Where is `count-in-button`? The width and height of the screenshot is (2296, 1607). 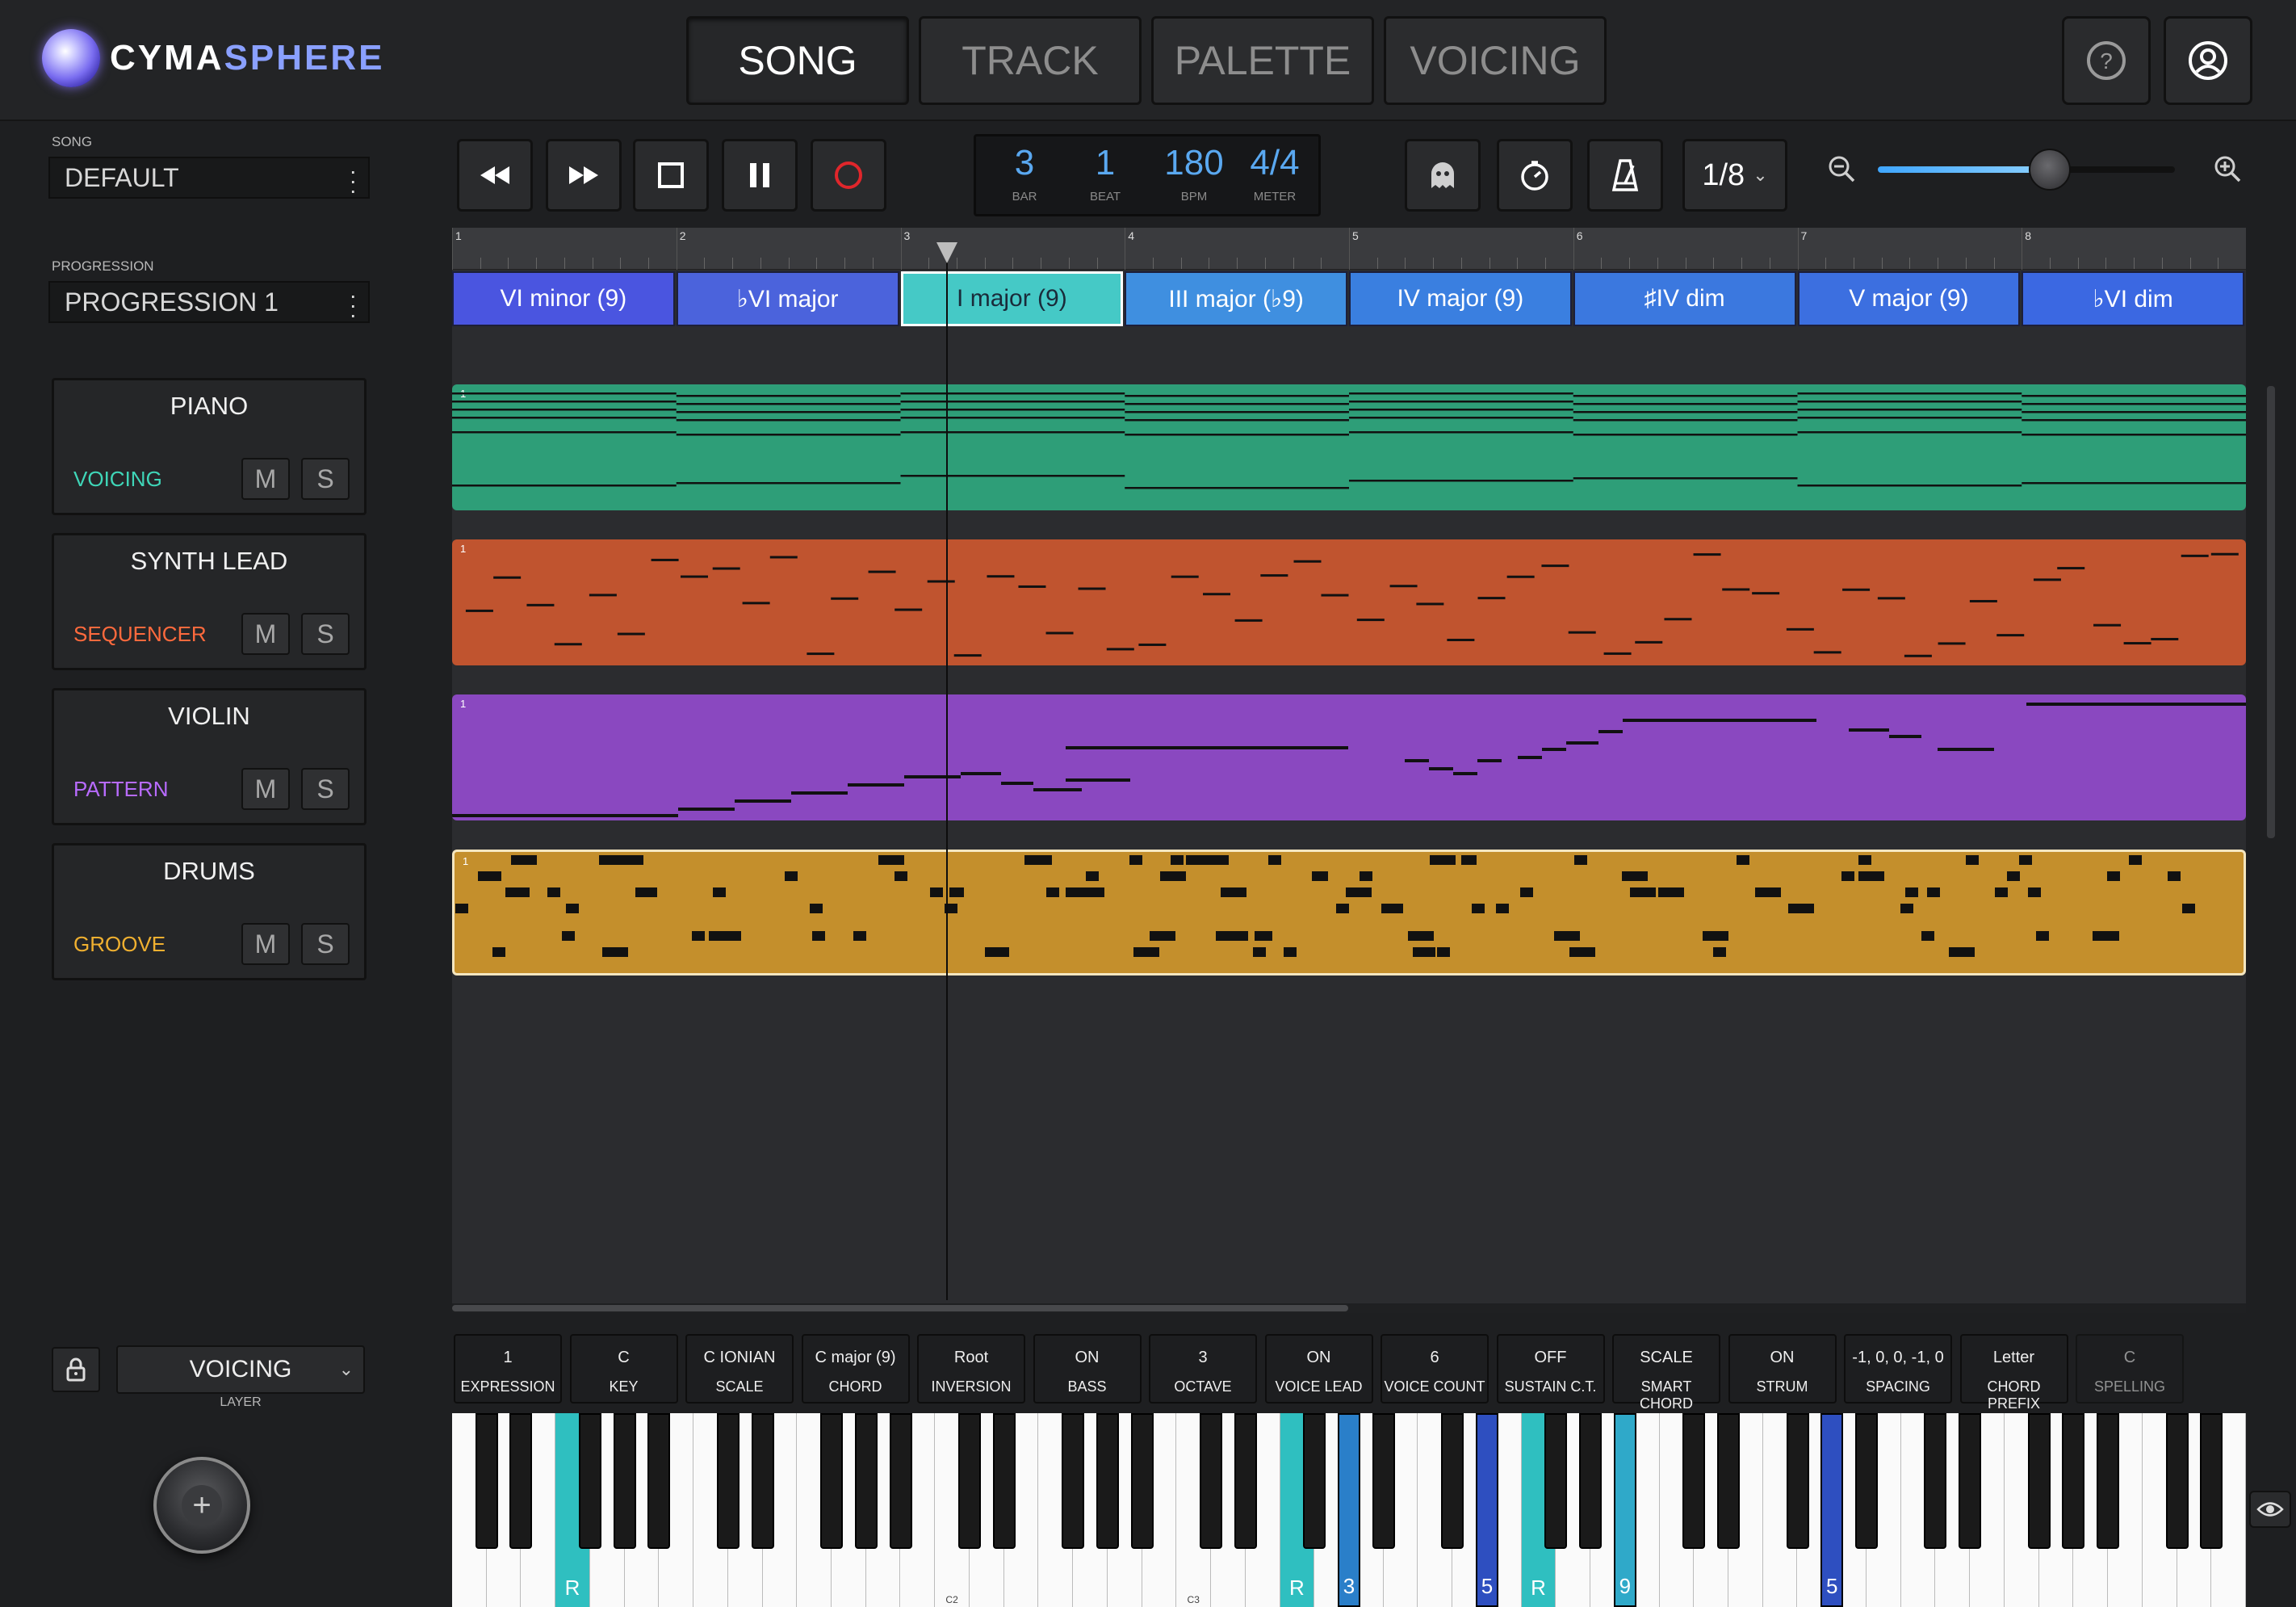 count-in-button is located at coordinates (1535, 175).